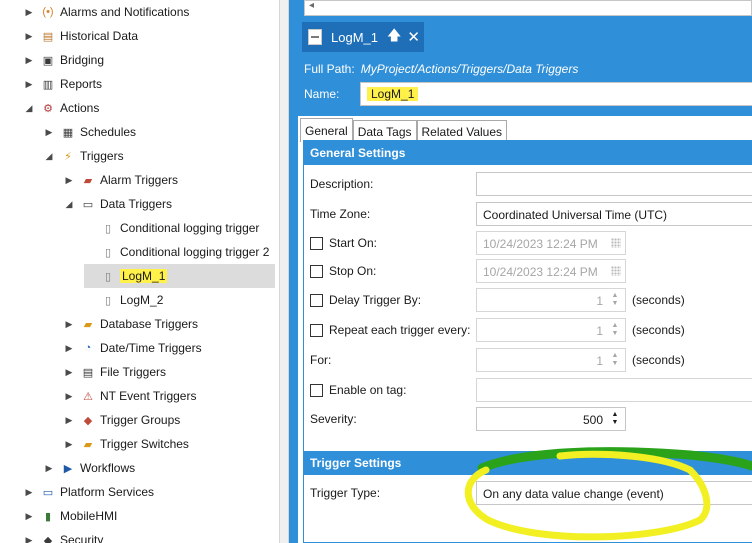 This screenshot has height=543, width=752. What do you see at coordinates (614, 214) in the screenshot?
I see `timezone-select: Coordinated Universal Time (UTC)` at bounding box center [614, 214].